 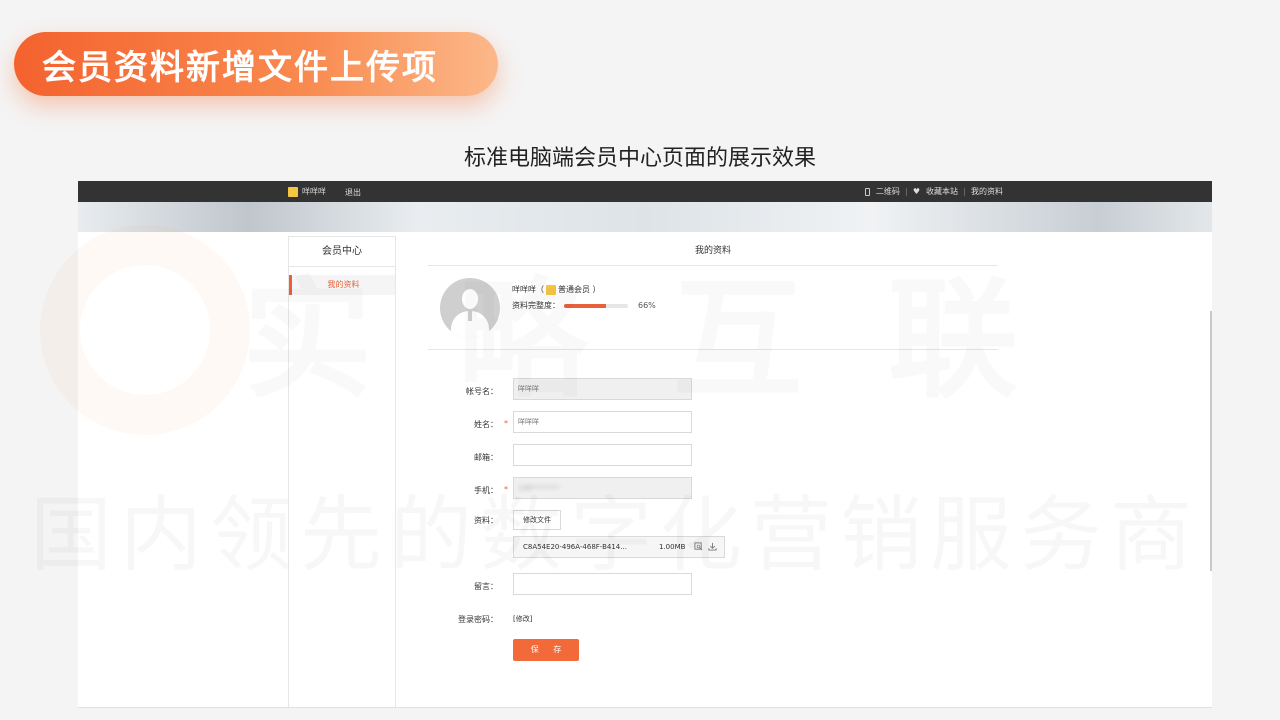 What do you see at coordinates (713, 427) in the screenshot?
I see `form-row-name: 姓名： * 咩咩咩` at bounding box center [713, 427].